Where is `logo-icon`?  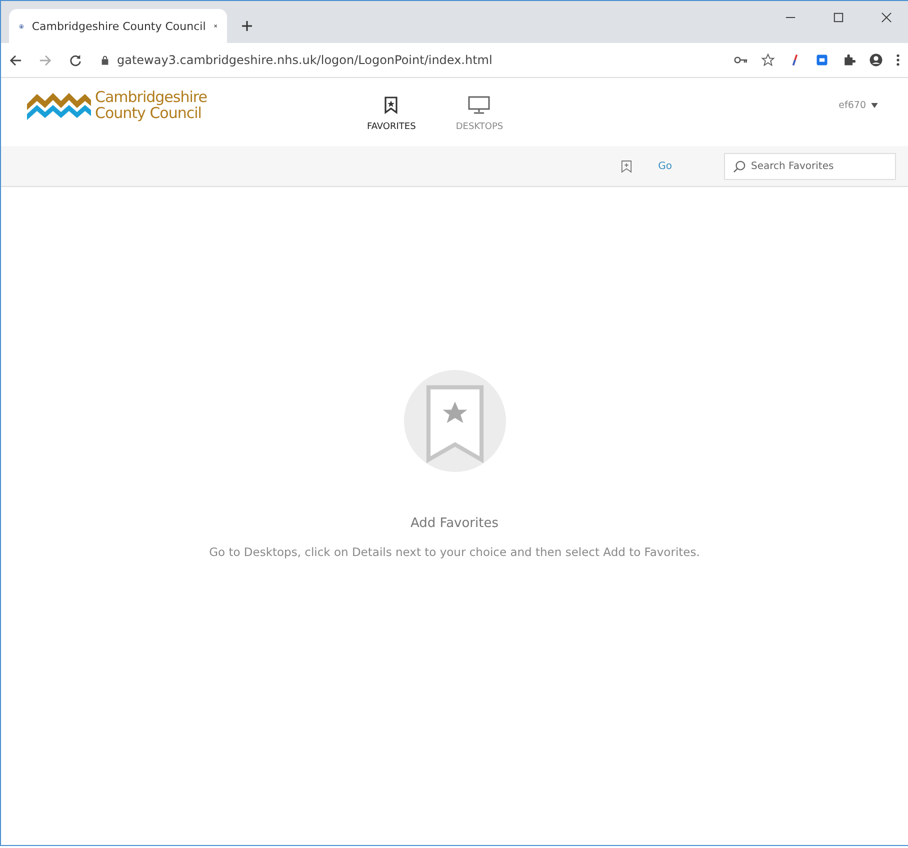
logo-icon is located at coordinates (59, 105).